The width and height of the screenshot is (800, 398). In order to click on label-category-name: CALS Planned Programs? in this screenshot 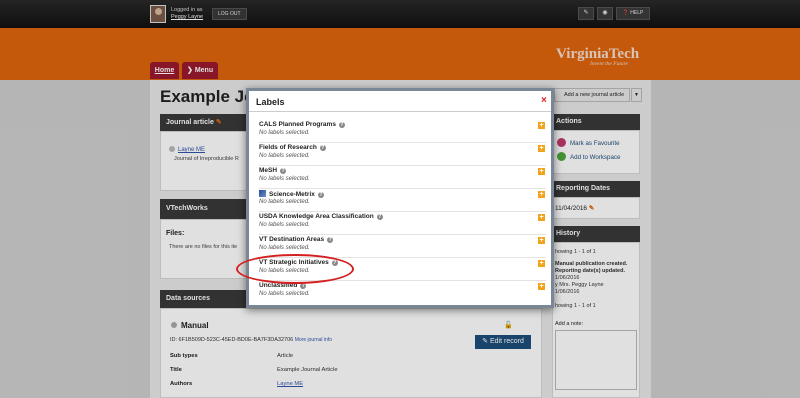, I will do `click(302, 124)`.